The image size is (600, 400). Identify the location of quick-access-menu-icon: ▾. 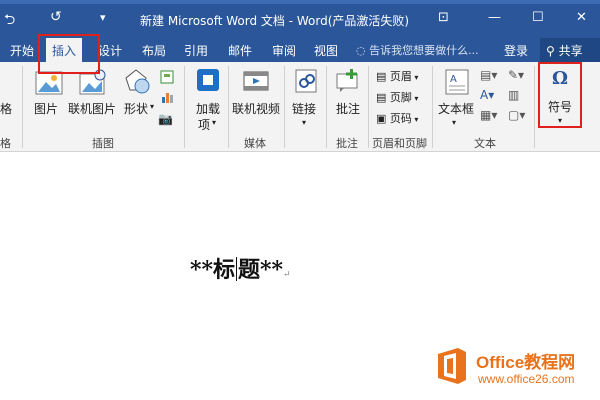
(103, 17).